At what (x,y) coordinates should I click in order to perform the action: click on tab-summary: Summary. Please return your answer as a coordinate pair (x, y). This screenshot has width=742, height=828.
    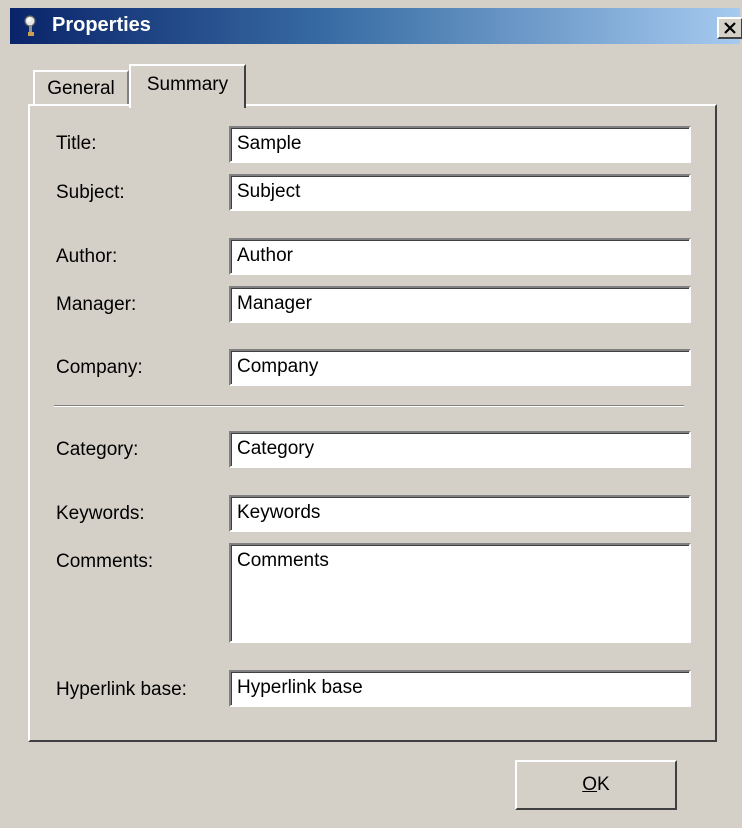
    Looking at the image, I should click on (187, 86).